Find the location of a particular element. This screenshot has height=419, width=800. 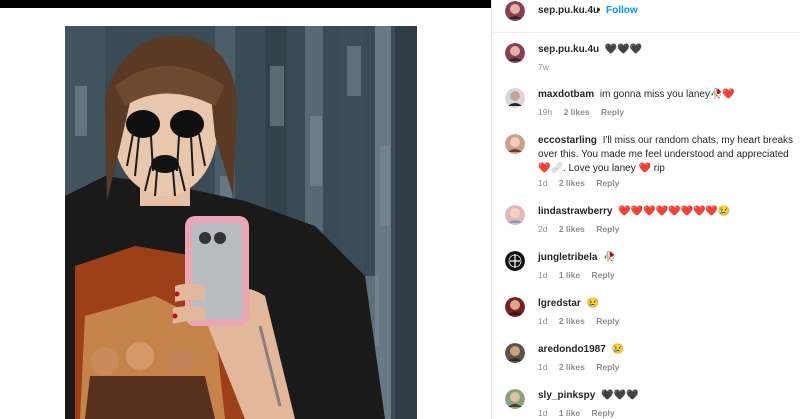

comment-time: 19h is located at coordinates (545, 112).